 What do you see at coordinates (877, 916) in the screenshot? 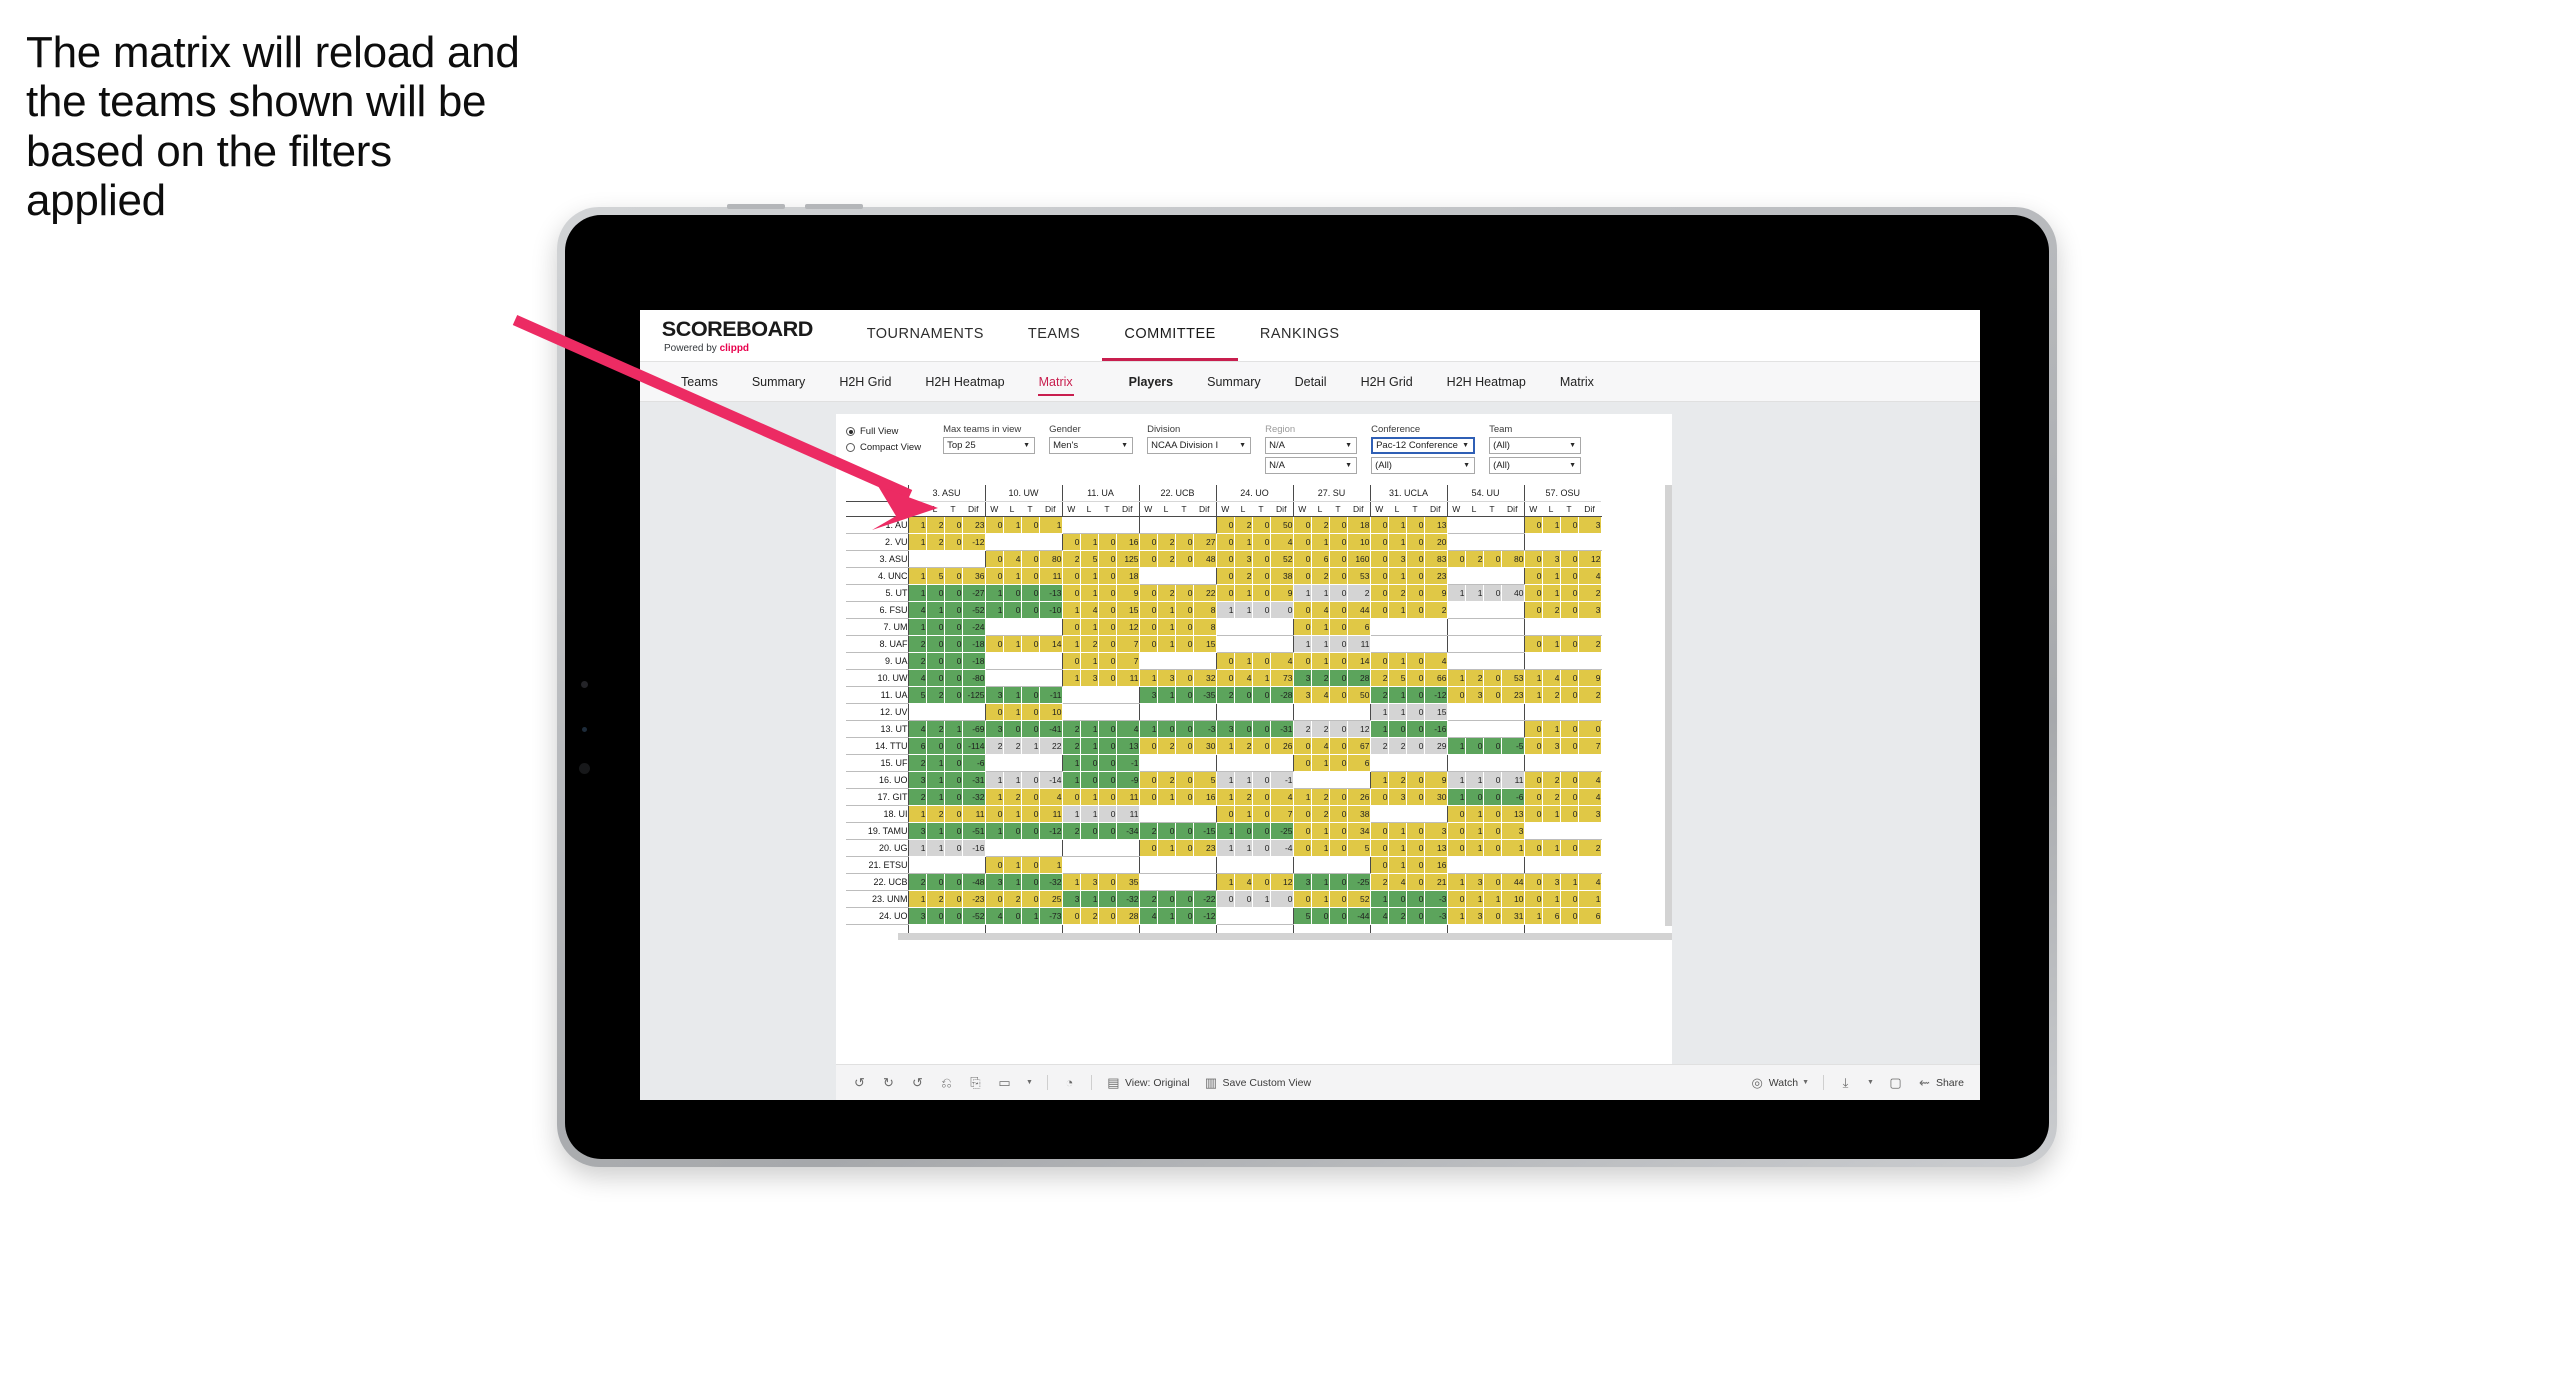
I see `matrix-row-label: 24. UO` at bounding box center [877, 916].